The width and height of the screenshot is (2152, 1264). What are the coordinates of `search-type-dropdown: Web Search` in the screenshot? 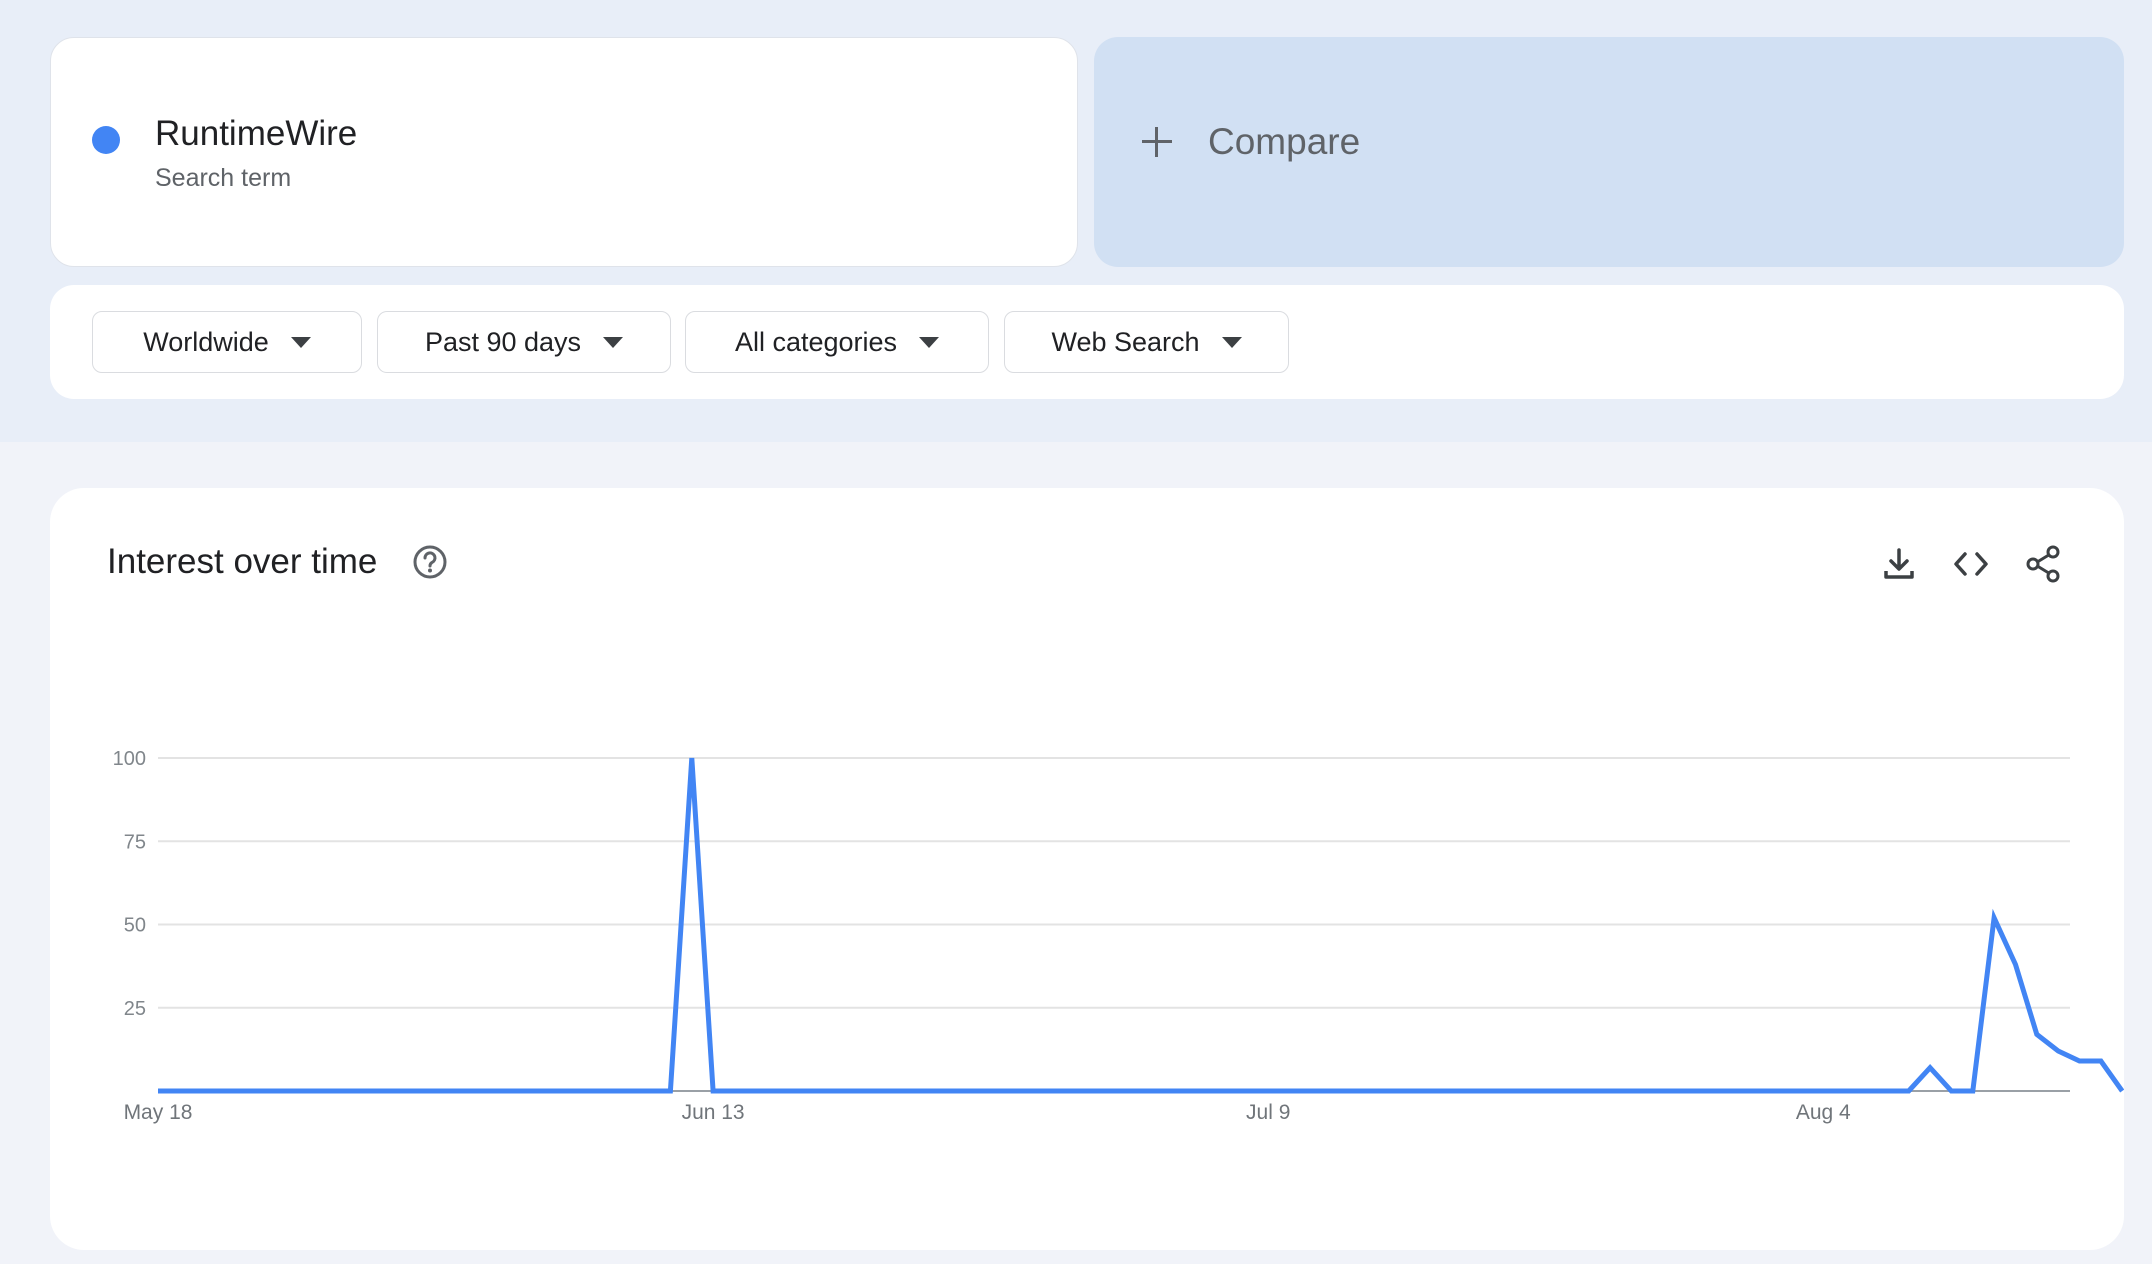 It's located at (1146, 342).